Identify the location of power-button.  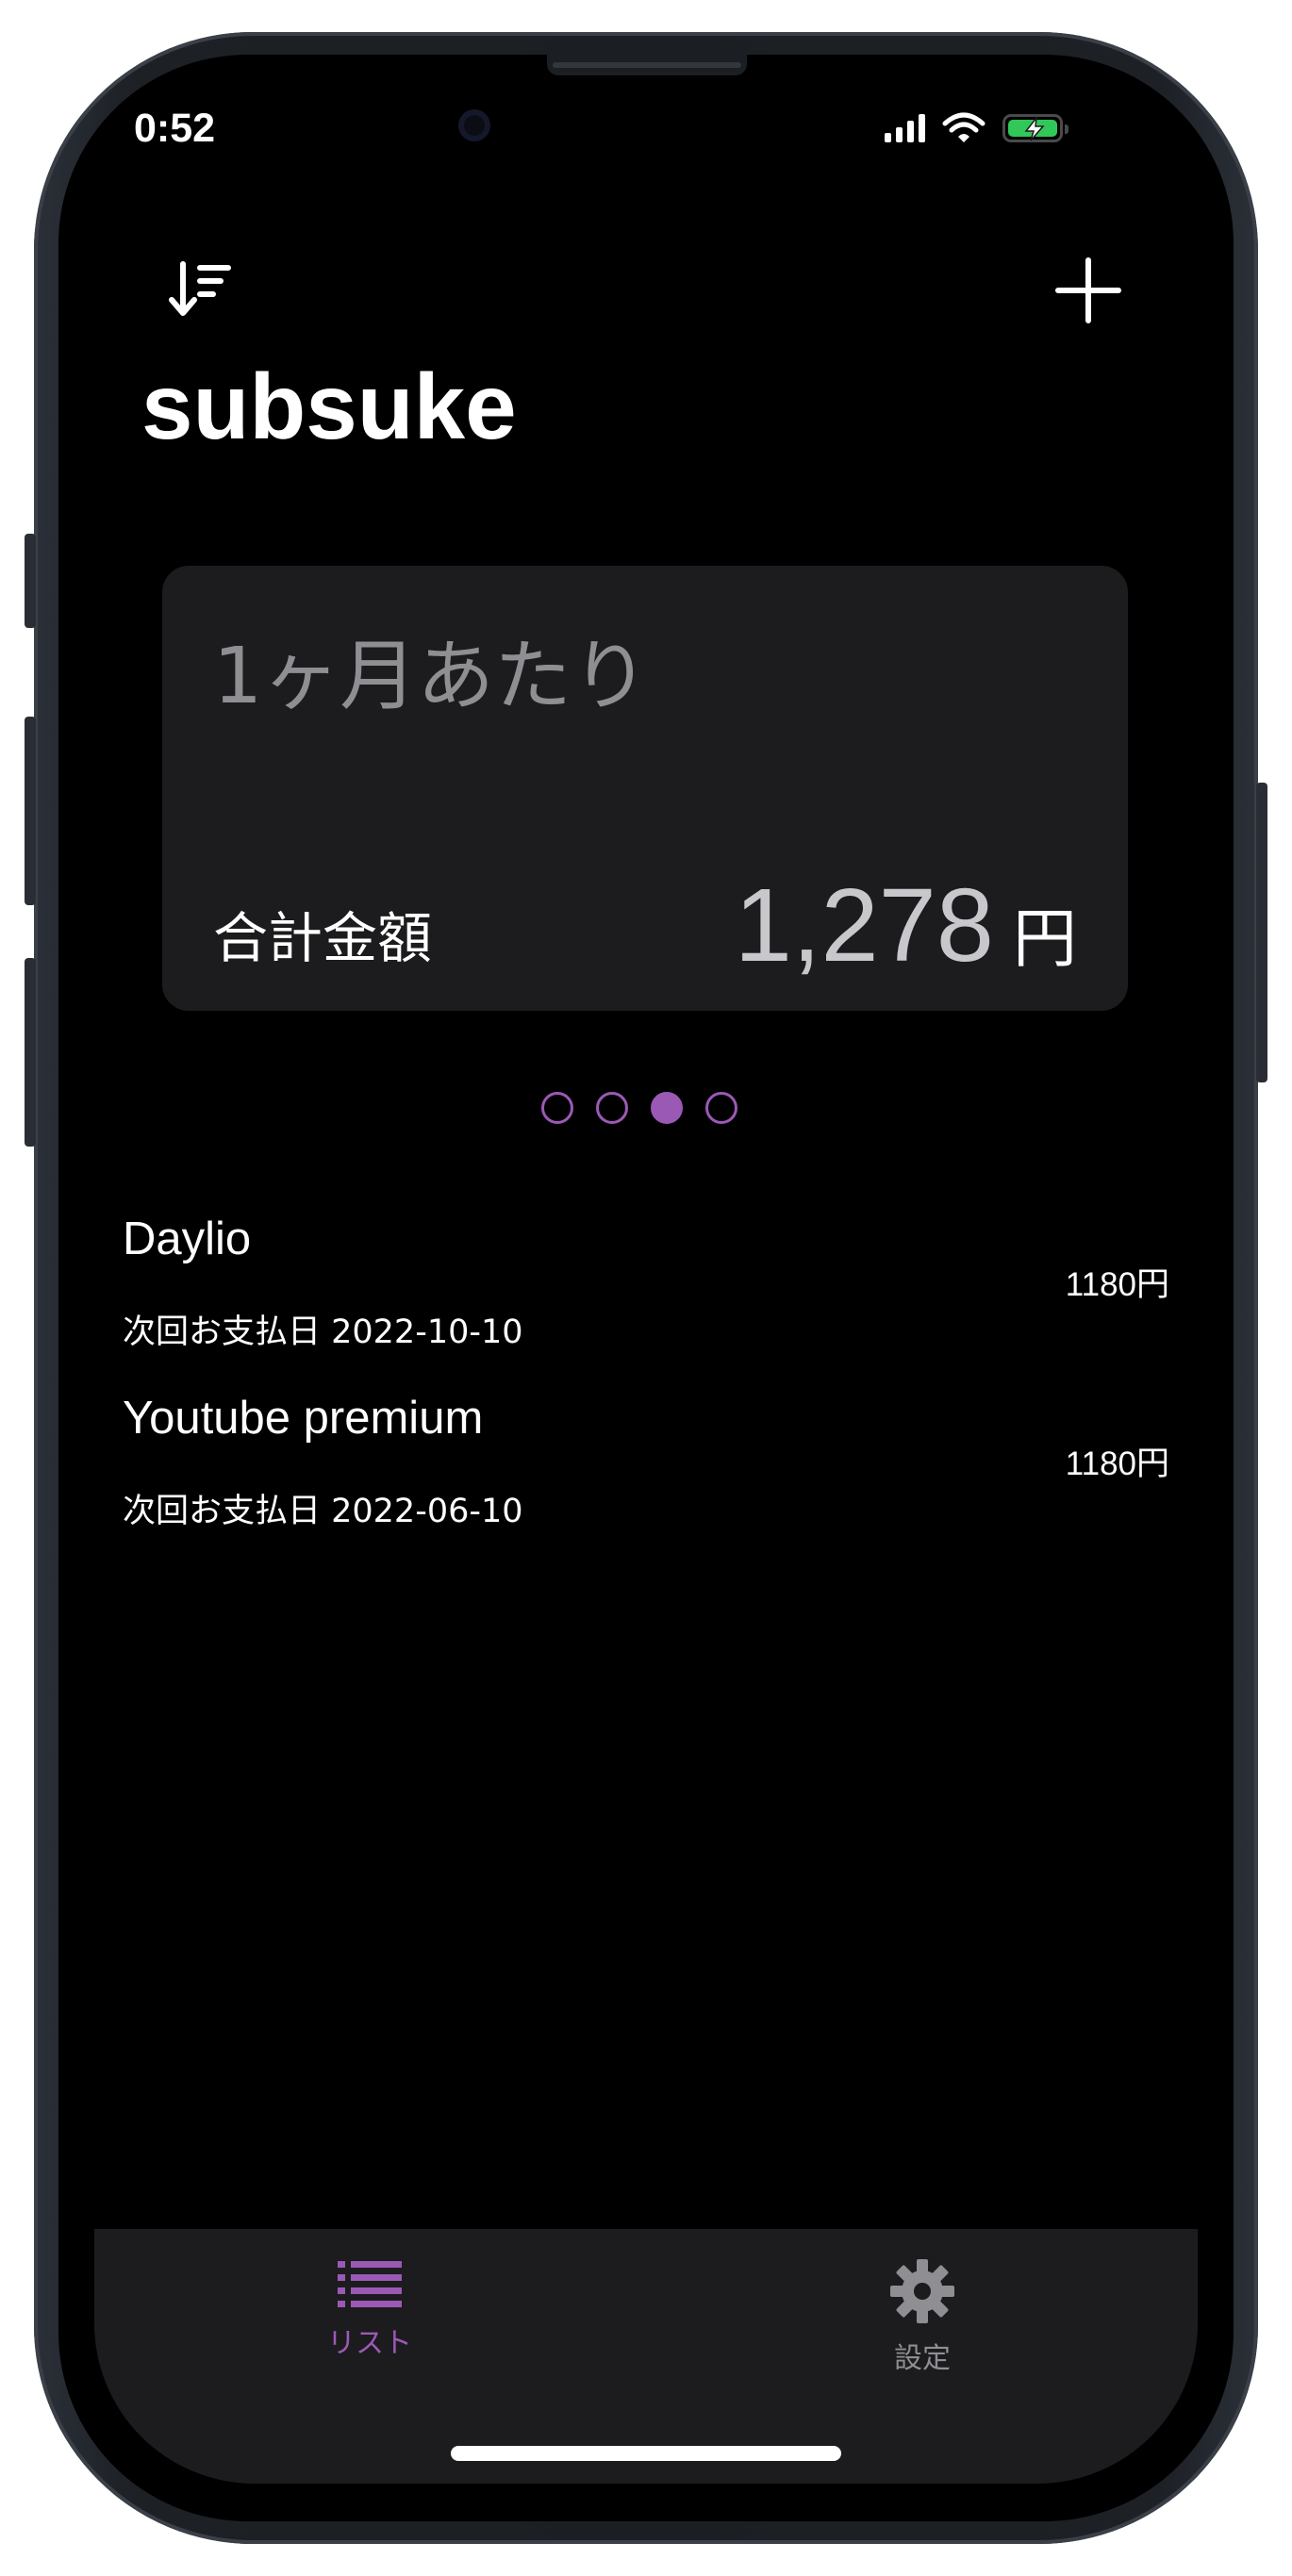
(1261, 932).